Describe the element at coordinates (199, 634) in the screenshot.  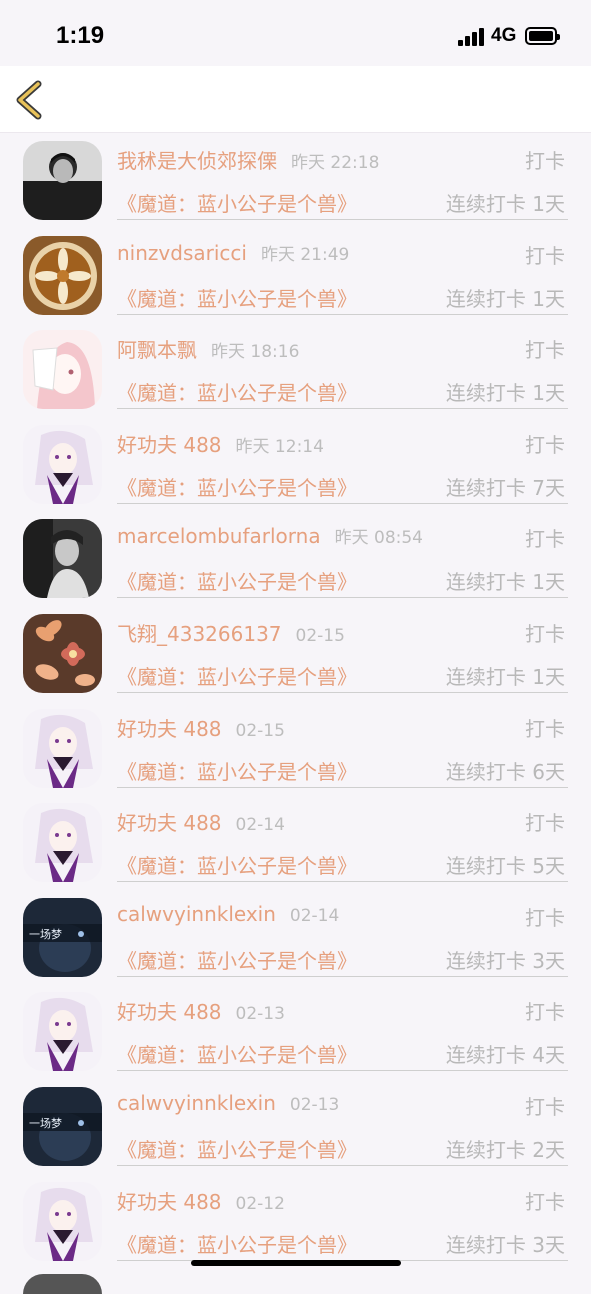
I see `username-text: 飞翔_433266137` at that location.